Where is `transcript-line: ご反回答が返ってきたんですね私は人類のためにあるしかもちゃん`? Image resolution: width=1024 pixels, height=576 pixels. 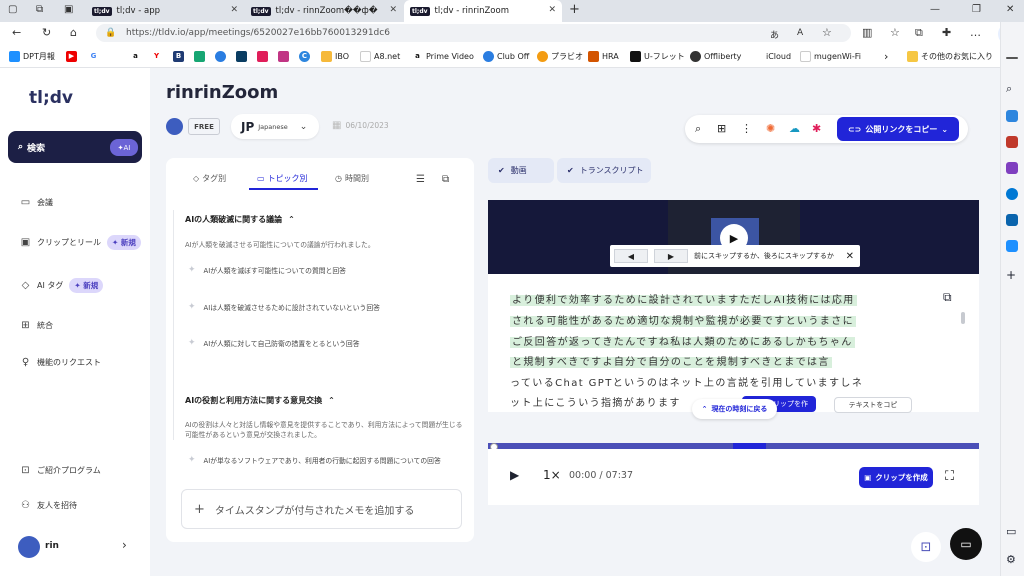 transcript-line: ご反回答が返ってきたんですね私は人類のためにあるしかもちゃん is located at coordinates (682, 343).